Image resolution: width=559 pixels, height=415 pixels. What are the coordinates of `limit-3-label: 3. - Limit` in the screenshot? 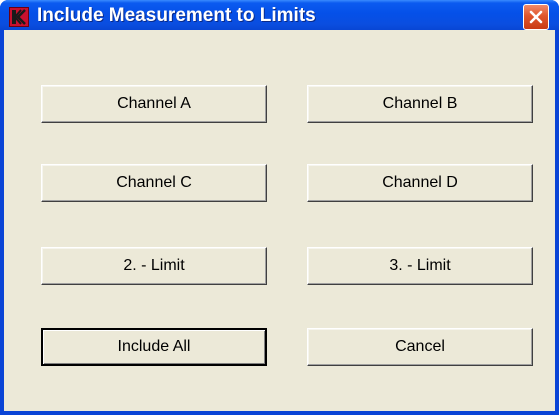 It's located at (420, 265).